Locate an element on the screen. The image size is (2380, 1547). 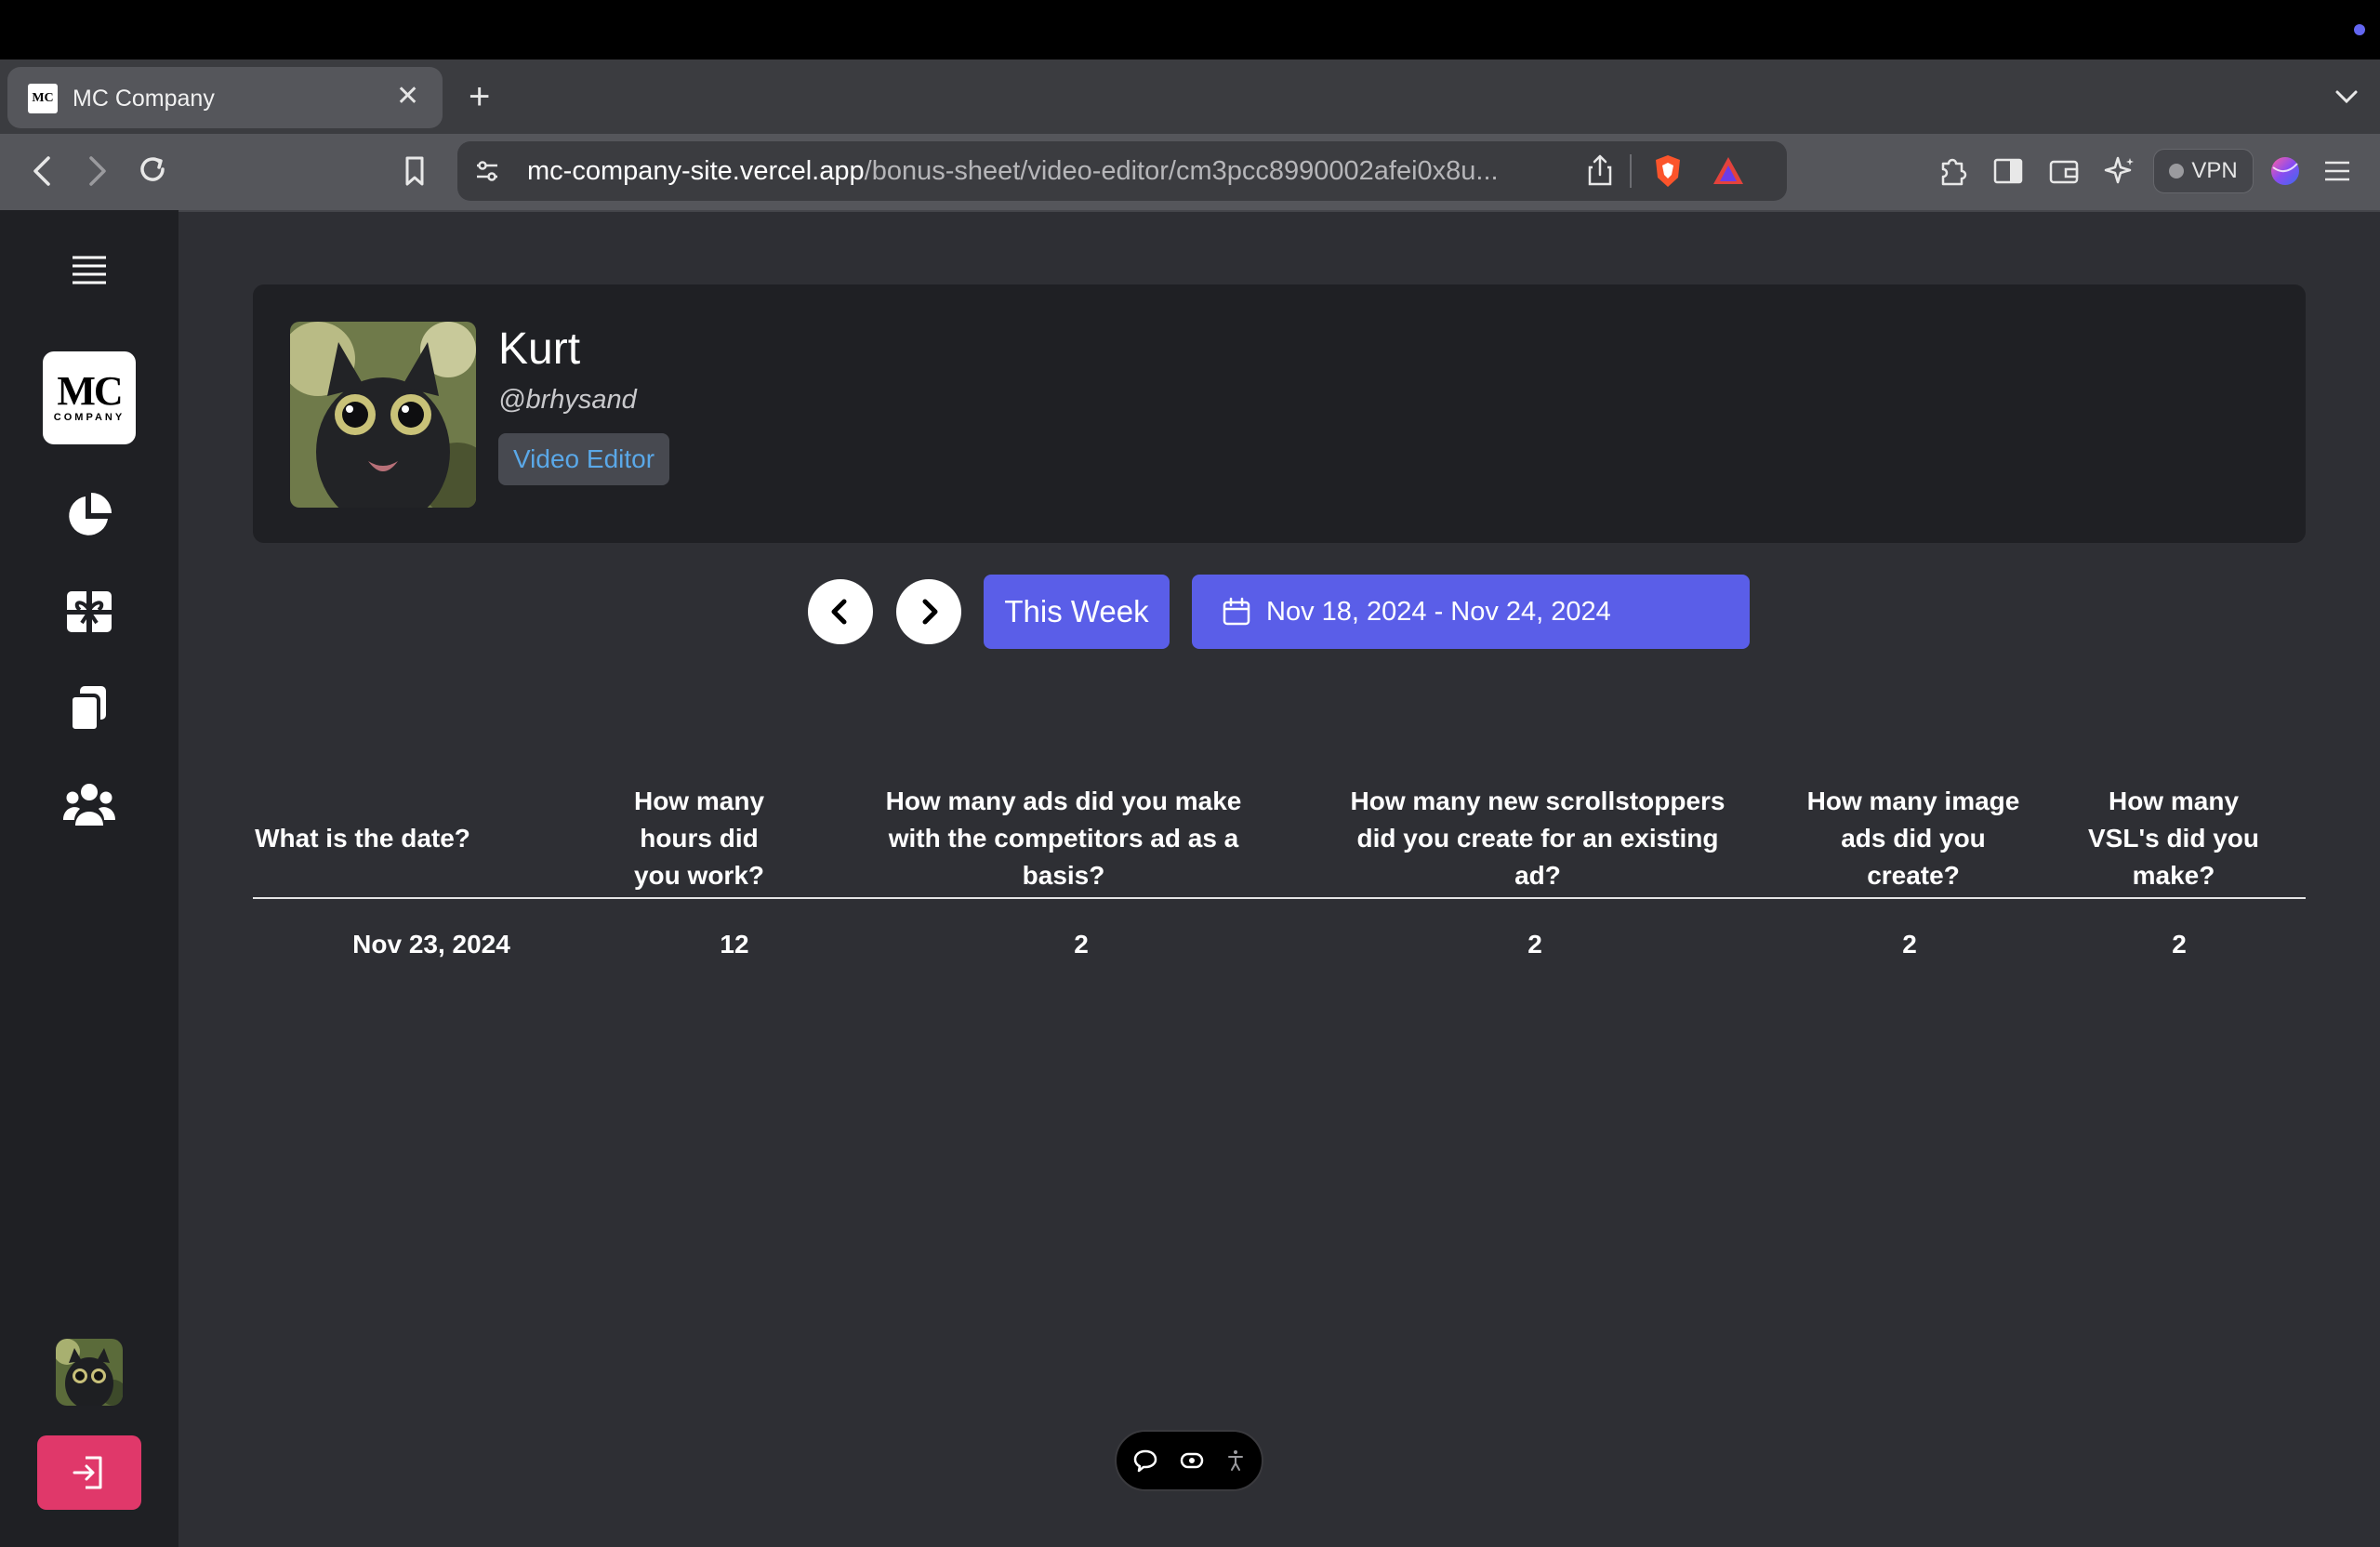
chevron-left-icon is located at coordinates (839, 612).